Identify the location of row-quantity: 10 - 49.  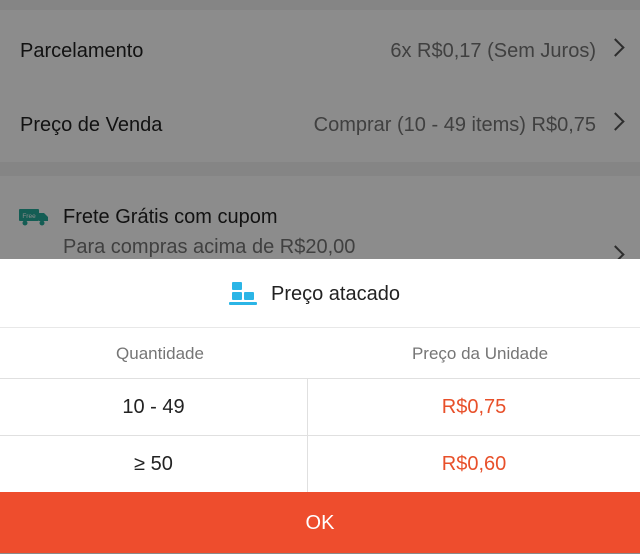
(153, 407).